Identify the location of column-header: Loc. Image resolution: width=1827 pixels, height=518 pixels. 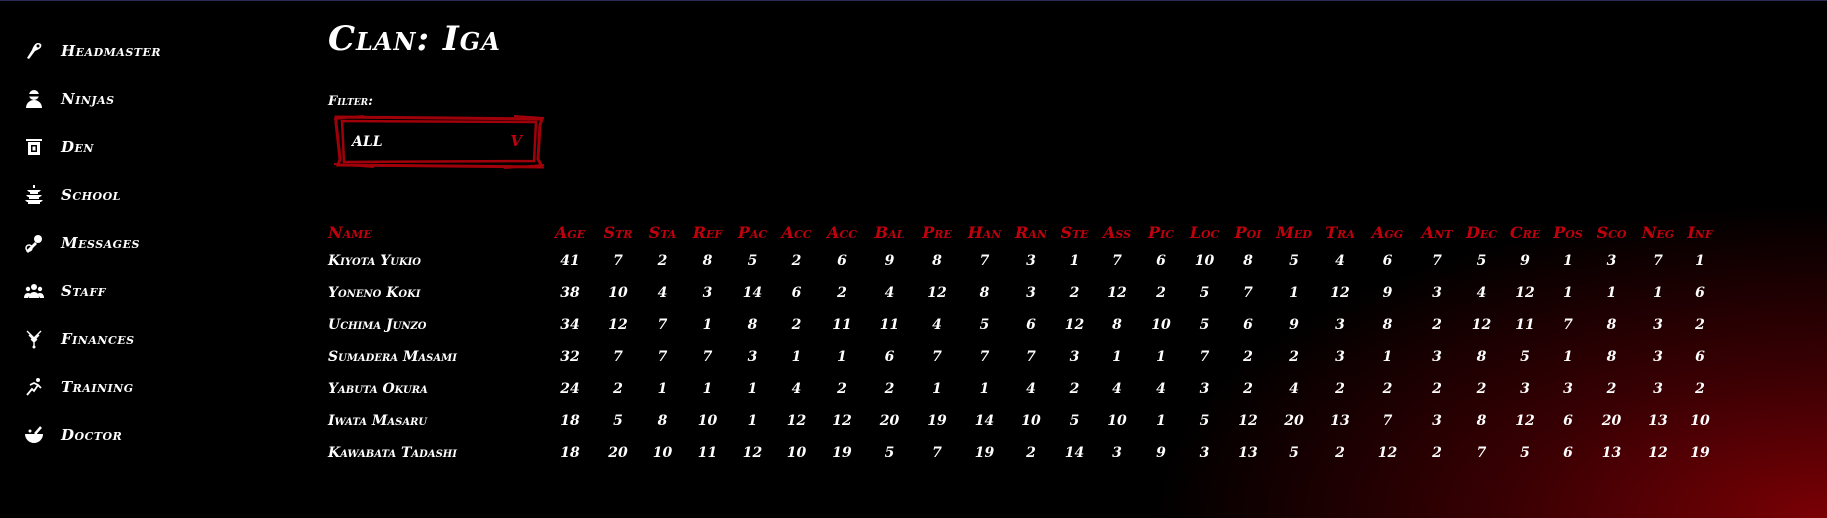
(1204, 232).